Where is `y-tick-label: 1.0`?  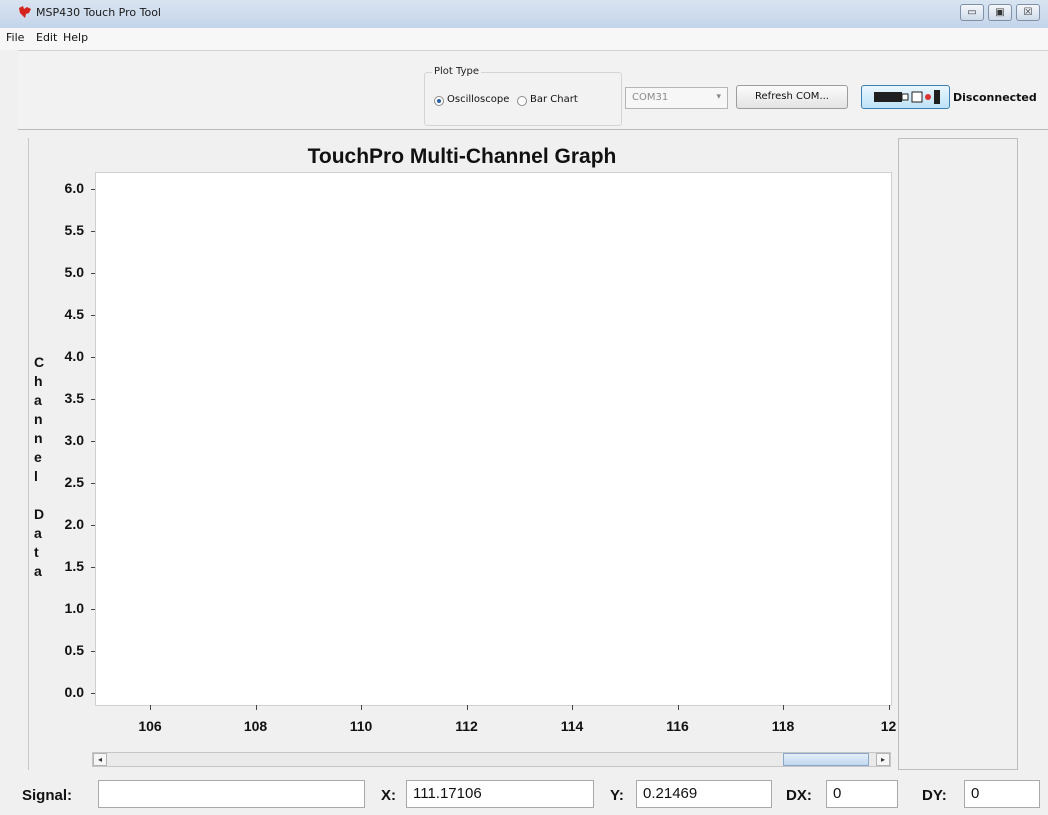
y-tick-label: 1.0 is located at coordinates (74, 608).